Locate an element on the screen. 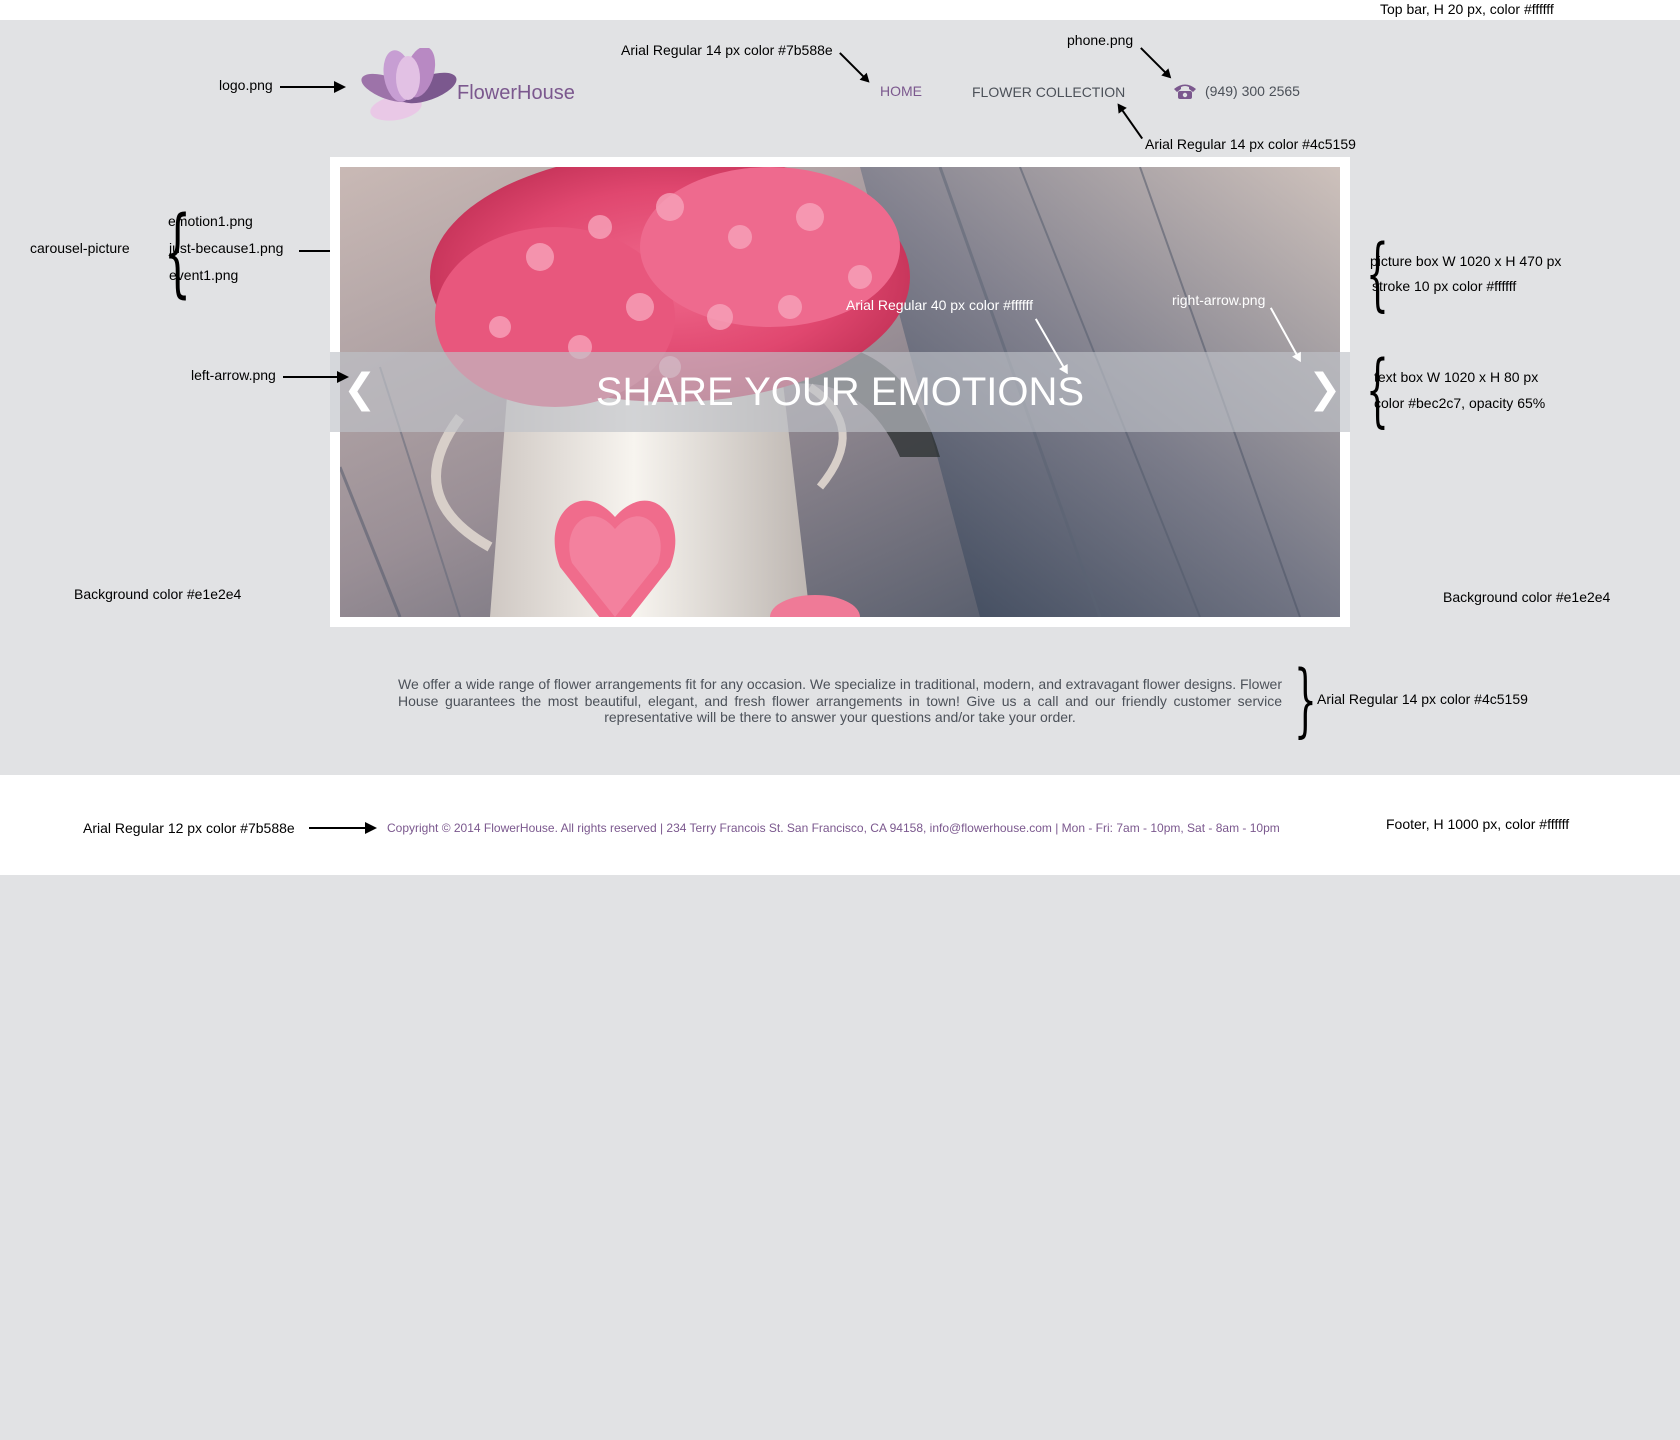  annotation-right-arrow: right-arrow.png is located at coordinates (1219, 300).